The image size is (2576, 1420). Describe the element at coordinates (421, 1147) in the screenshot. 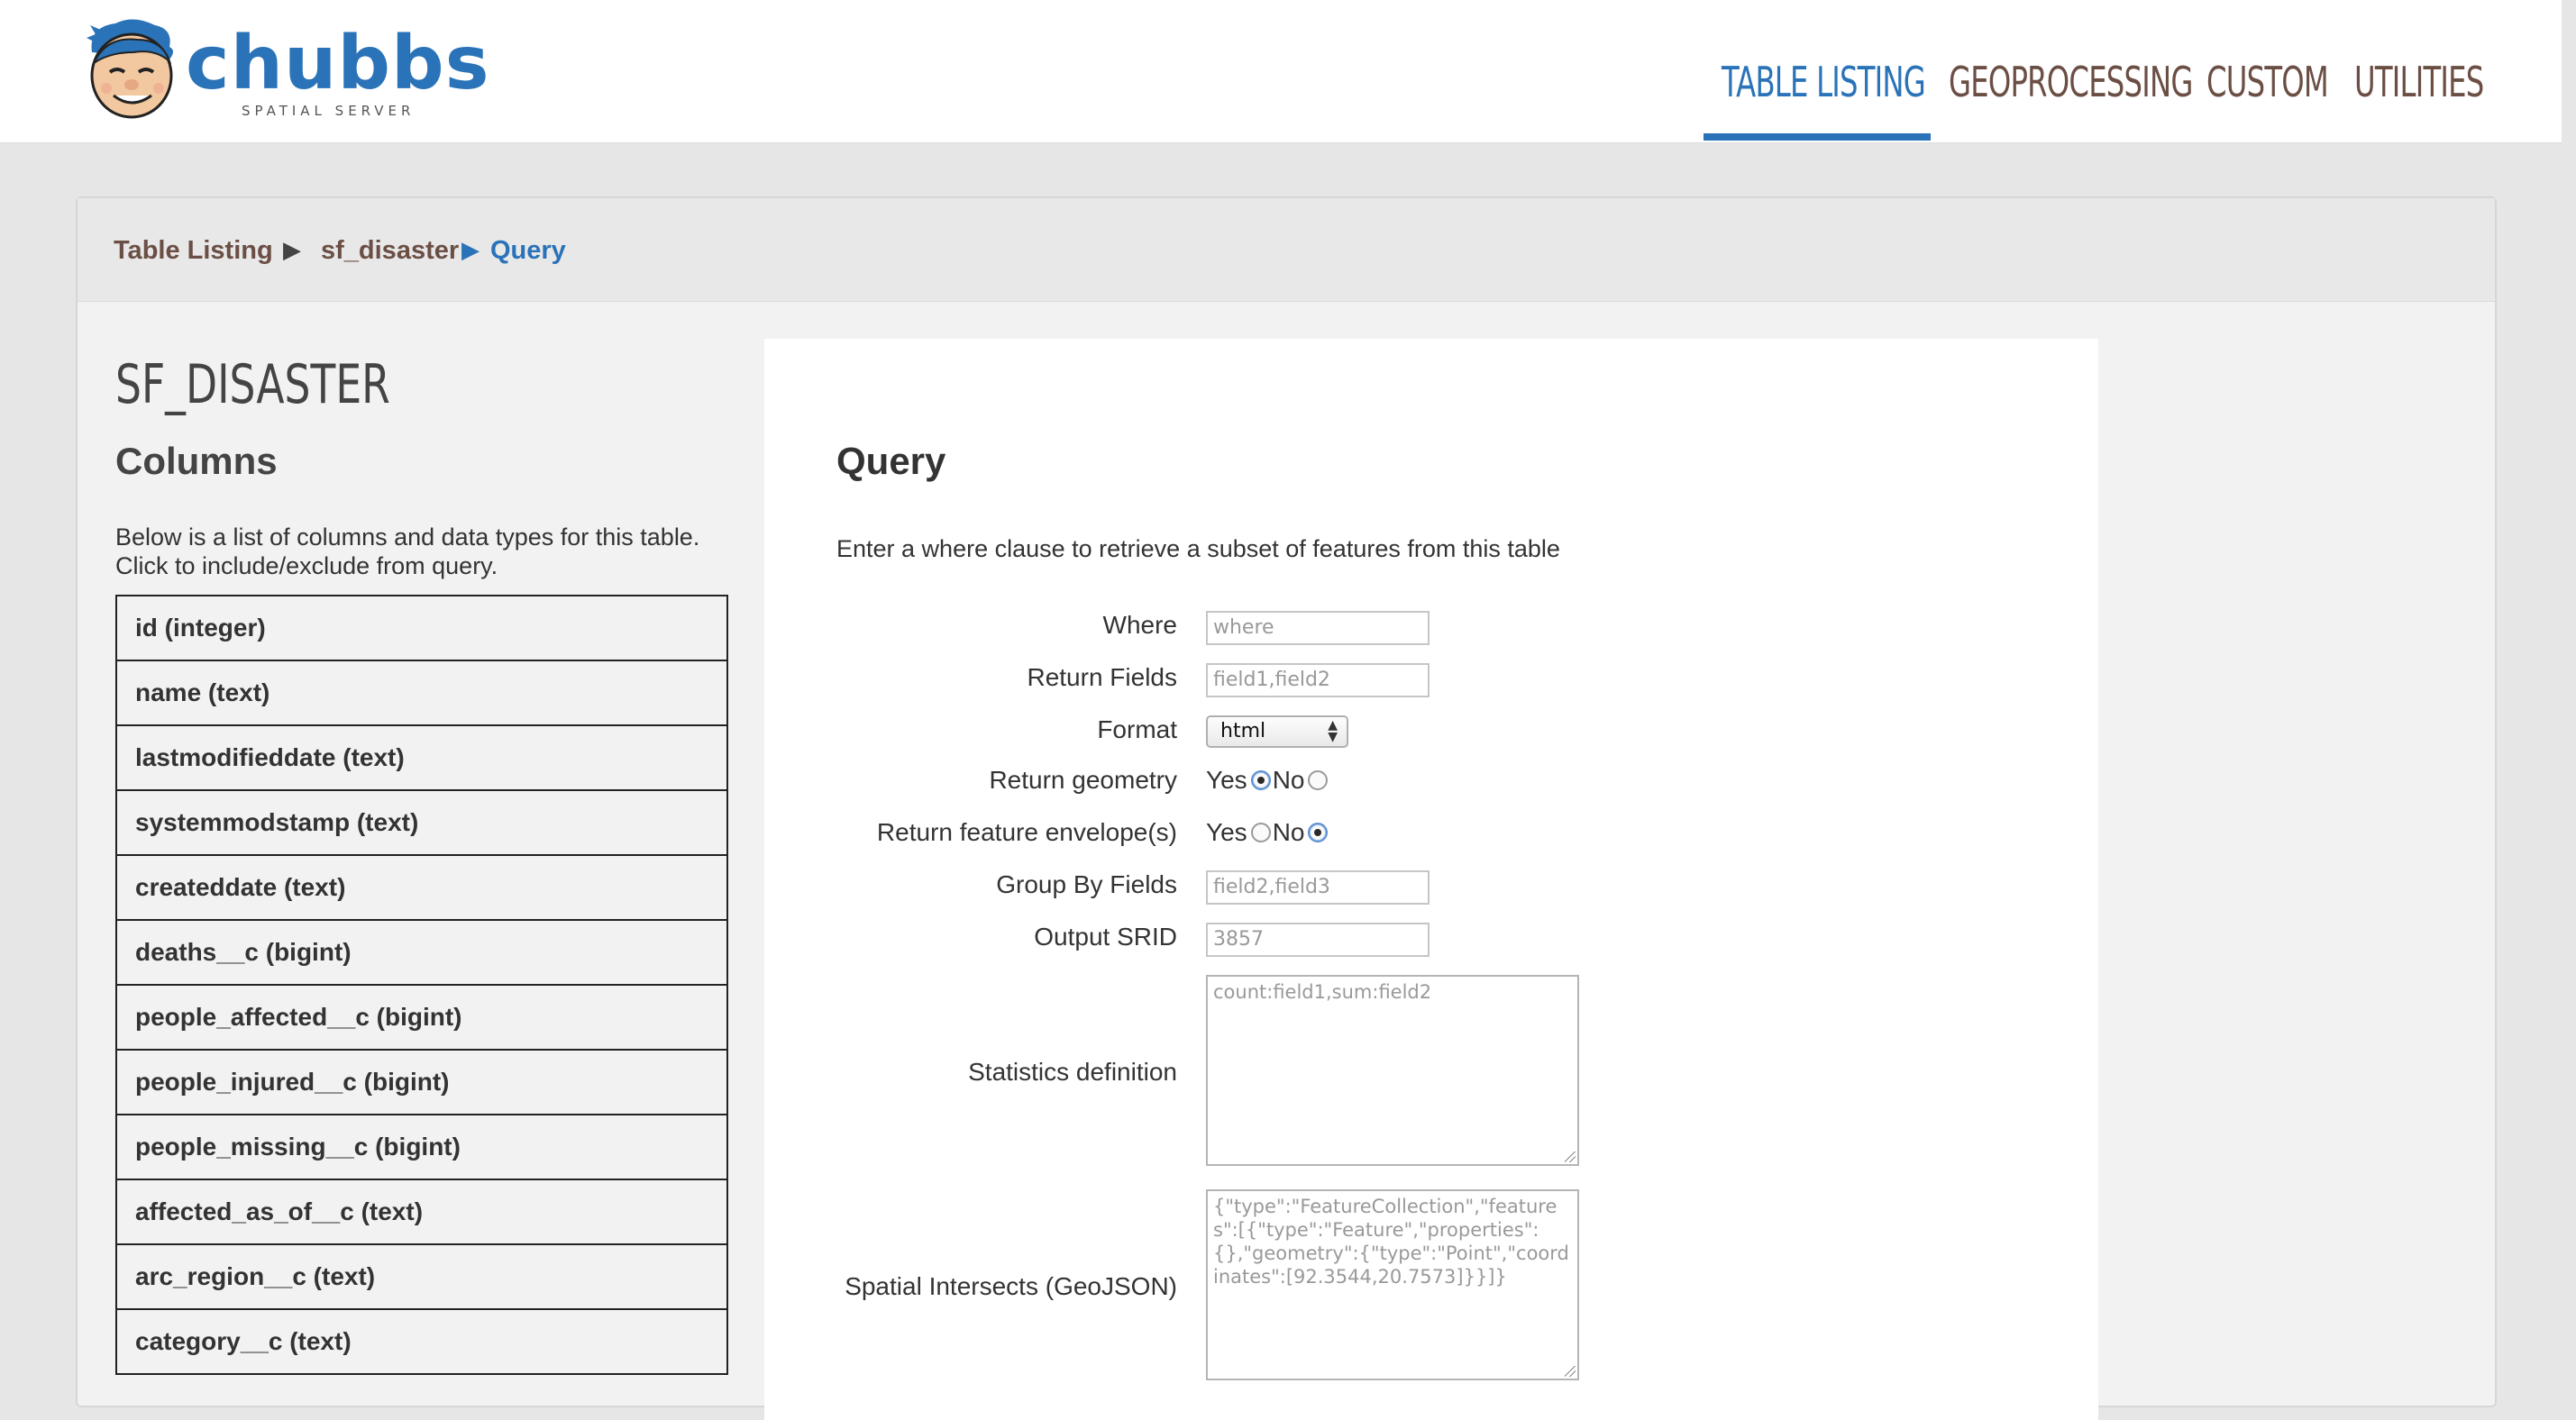

I see `column-item: people_missing__c (bigint)` at that location.